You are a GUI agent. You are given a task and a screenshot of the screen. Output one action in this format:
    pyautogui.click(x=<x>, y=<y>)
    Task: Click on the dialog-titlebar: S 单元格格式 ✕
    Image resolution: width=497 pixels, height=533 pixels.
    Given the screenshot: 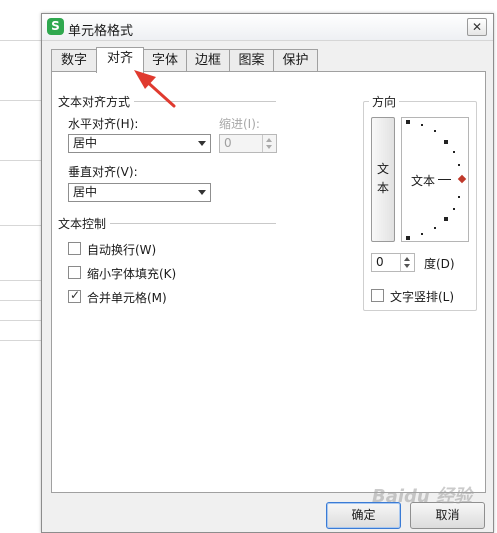 What is the action you would take?
    pyautogui.click(x=267, y=27)
    